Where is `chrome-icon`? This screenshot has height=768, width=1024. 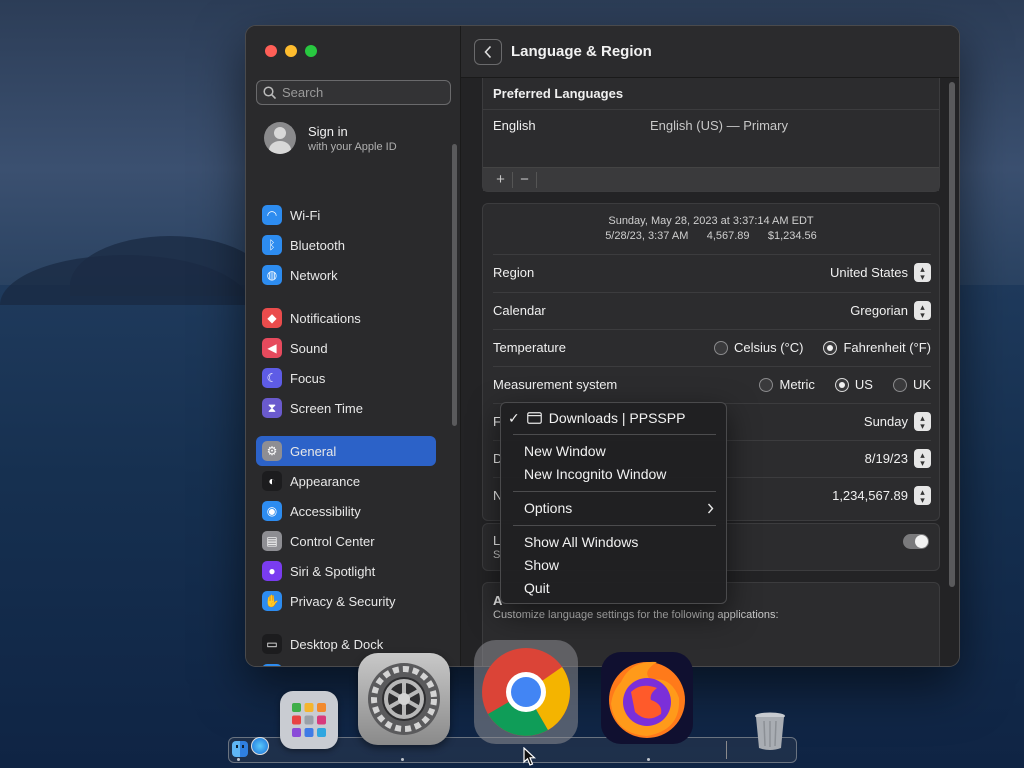 chrome-icon is located at coordinates (526, 692).